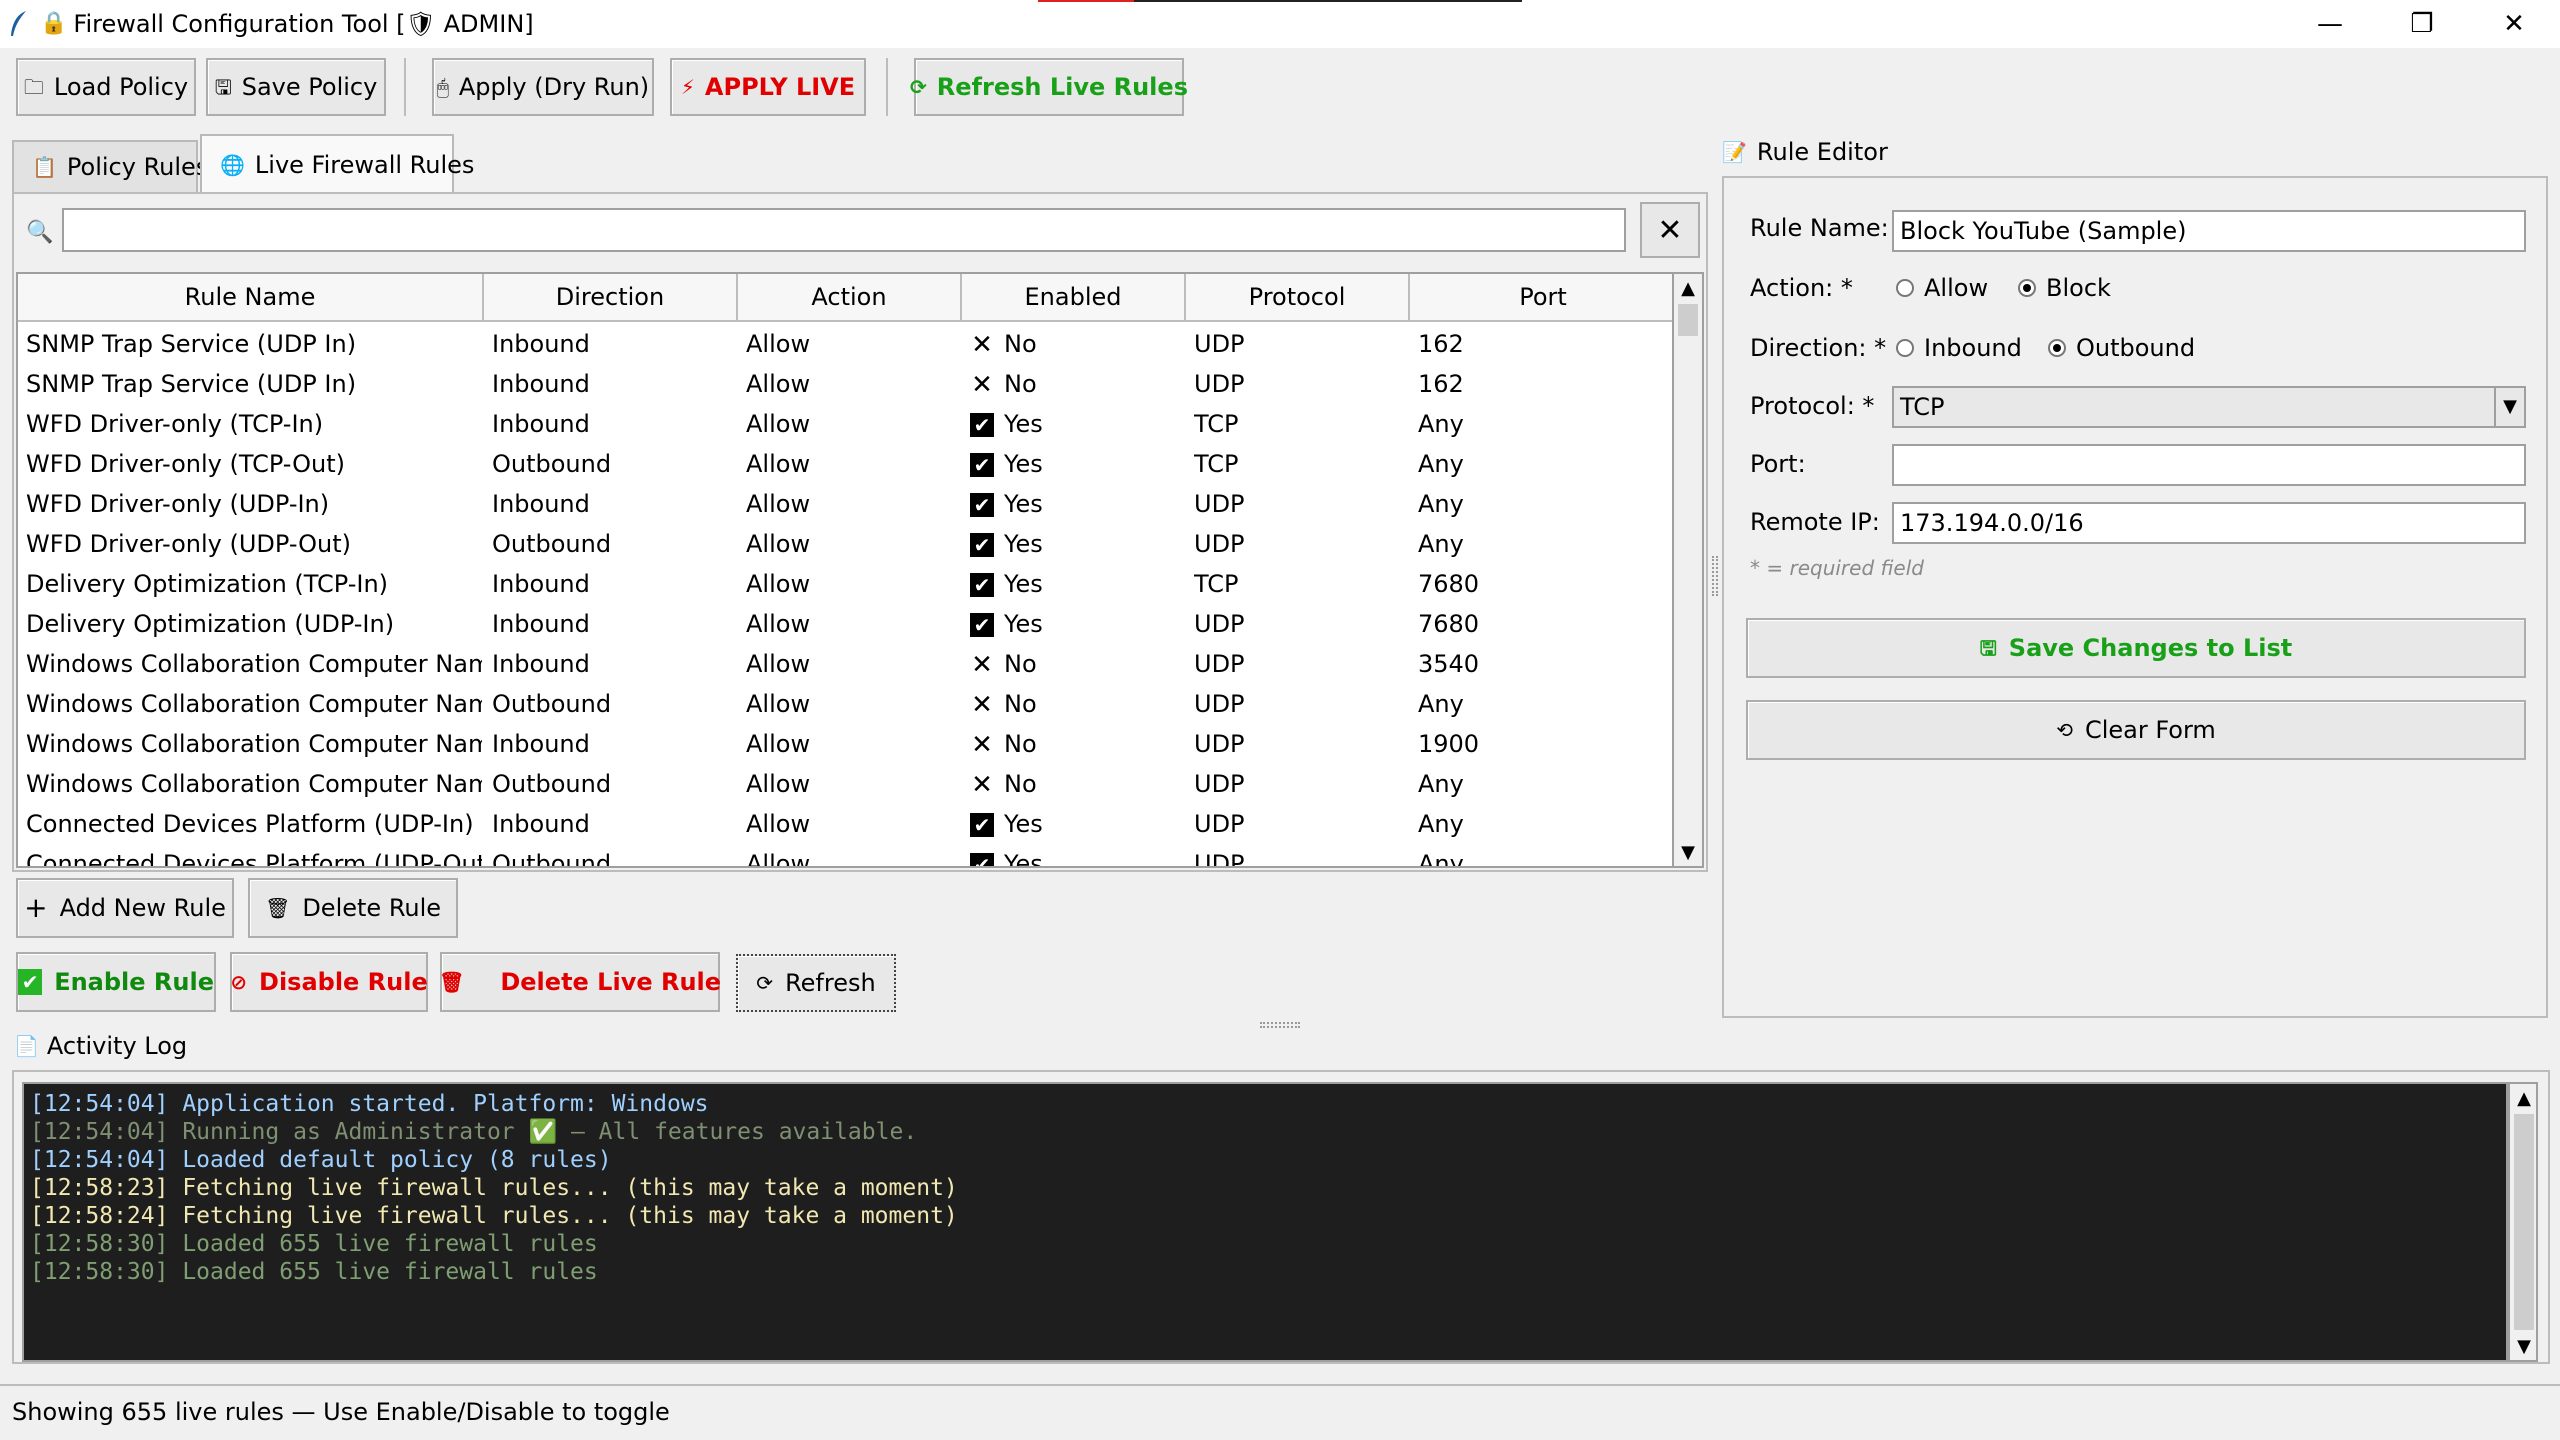 This screenshot has height=1440, width=2560. Describe the element at coordinates (816, 983) in the screenshot. I see `refresh-button: ⟳ Refresh` at that location.